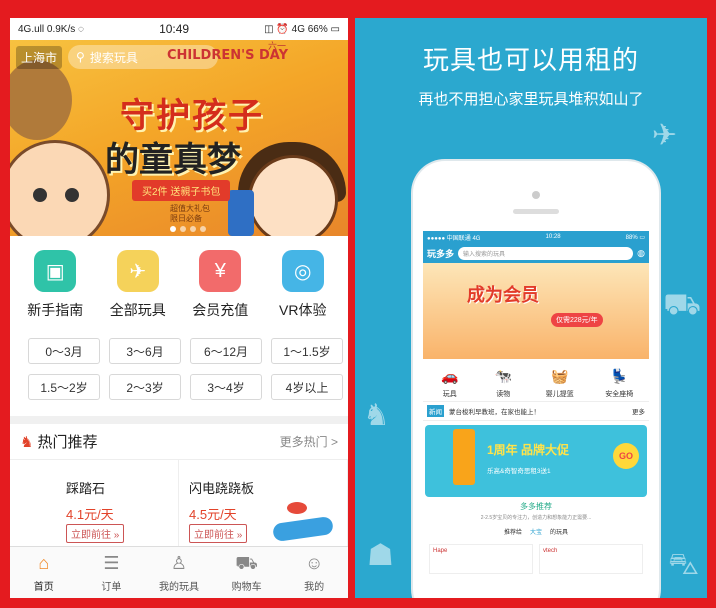  I want to click on chat-icon: ◍, so click(641, 253).